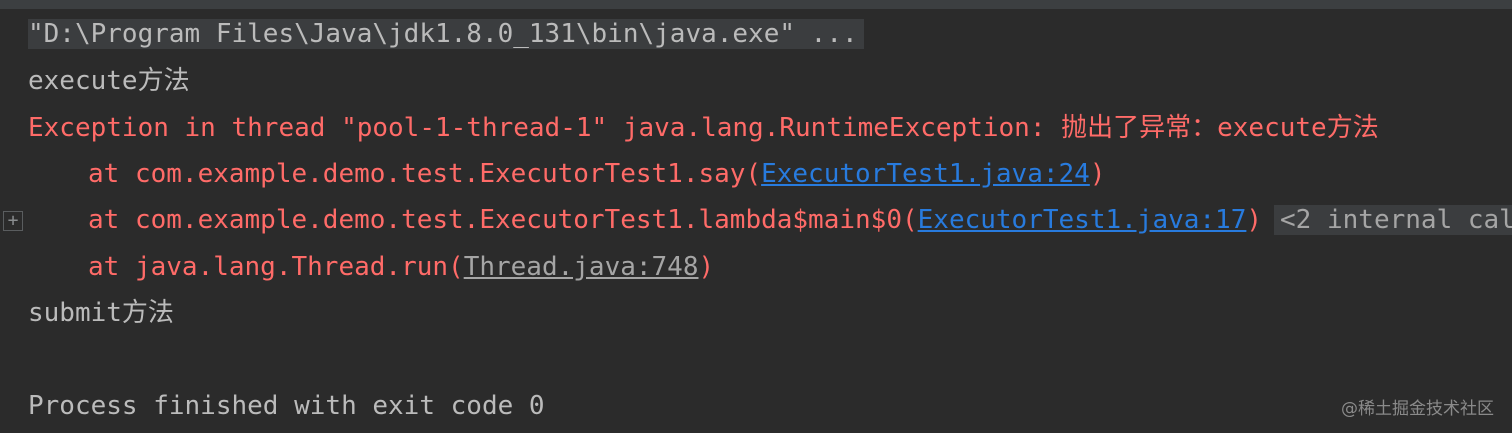 This screenshot has height=433, width=1512. Describe the element at coordinates (286, 406) in the screenshot. I see `process-finished-line: Process finished with exit code 0` at that location.